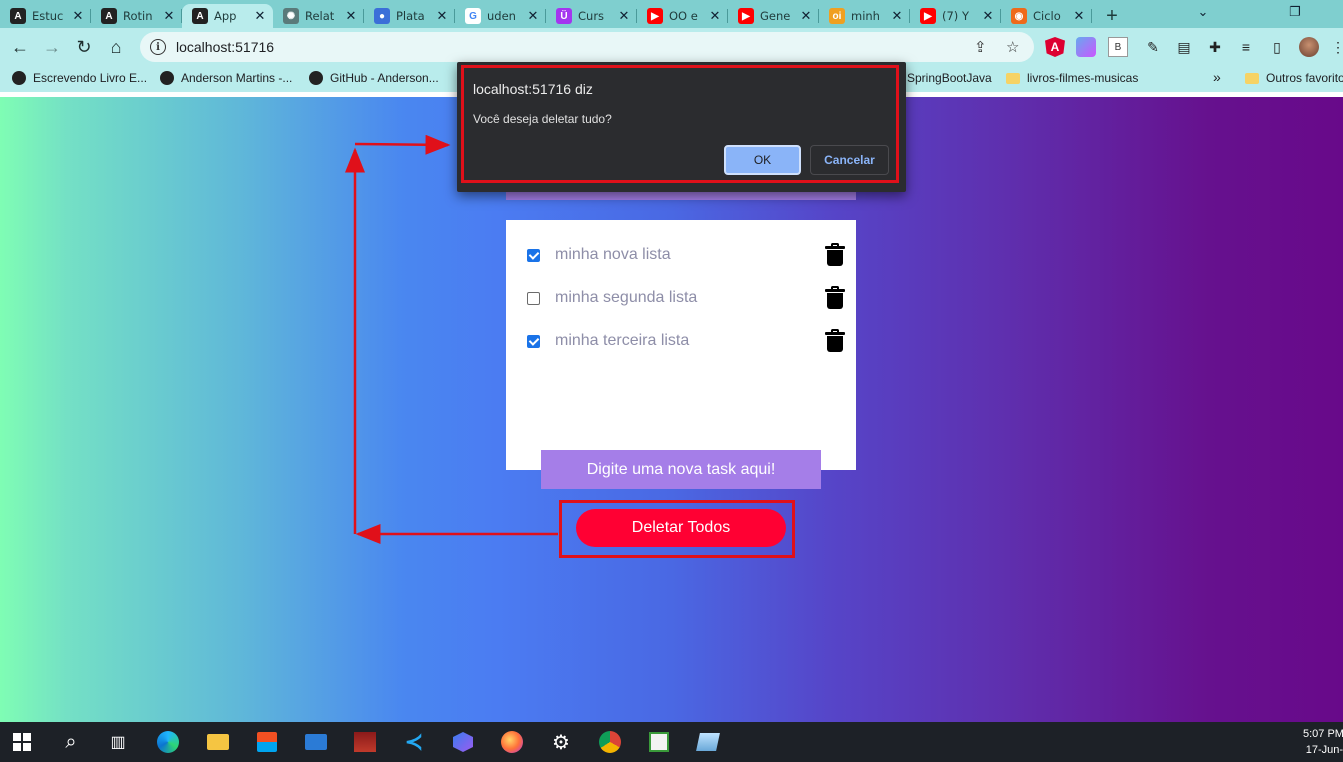 Image resolution: width=1343 pixels, height=762 pixels. What do you see at coordinates (22, 742) in the screenshot?
I see `windows-start-icon` at bounding box center [22, 742].